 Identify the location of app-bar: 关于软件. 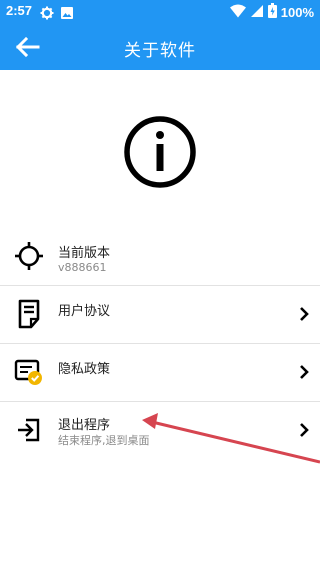
(160, 47).